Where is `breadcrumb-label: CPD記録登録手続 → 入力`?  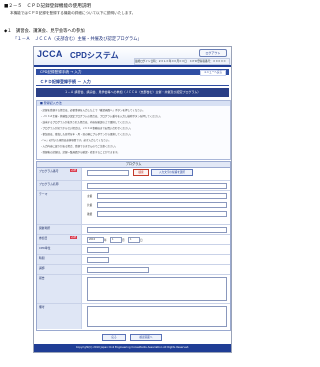
breadcrumb-label: CPD記録登録手続 → 入力 is located at coordinates (61, 72).